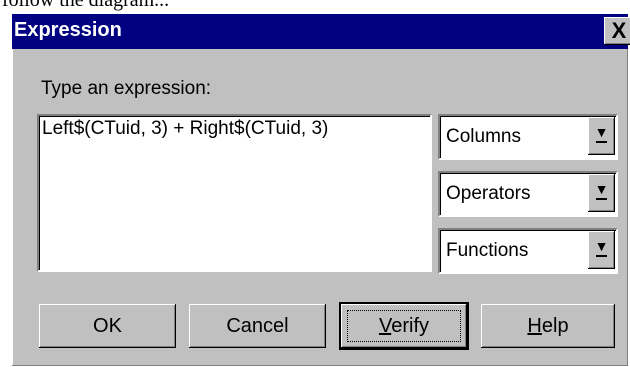  What do you see at coordinates (185, 128) in the screenshot?
I see `expression-value: Left$(CTuid, 3) + Right$(CTuid, 3)` at bounding box center [185, 128].